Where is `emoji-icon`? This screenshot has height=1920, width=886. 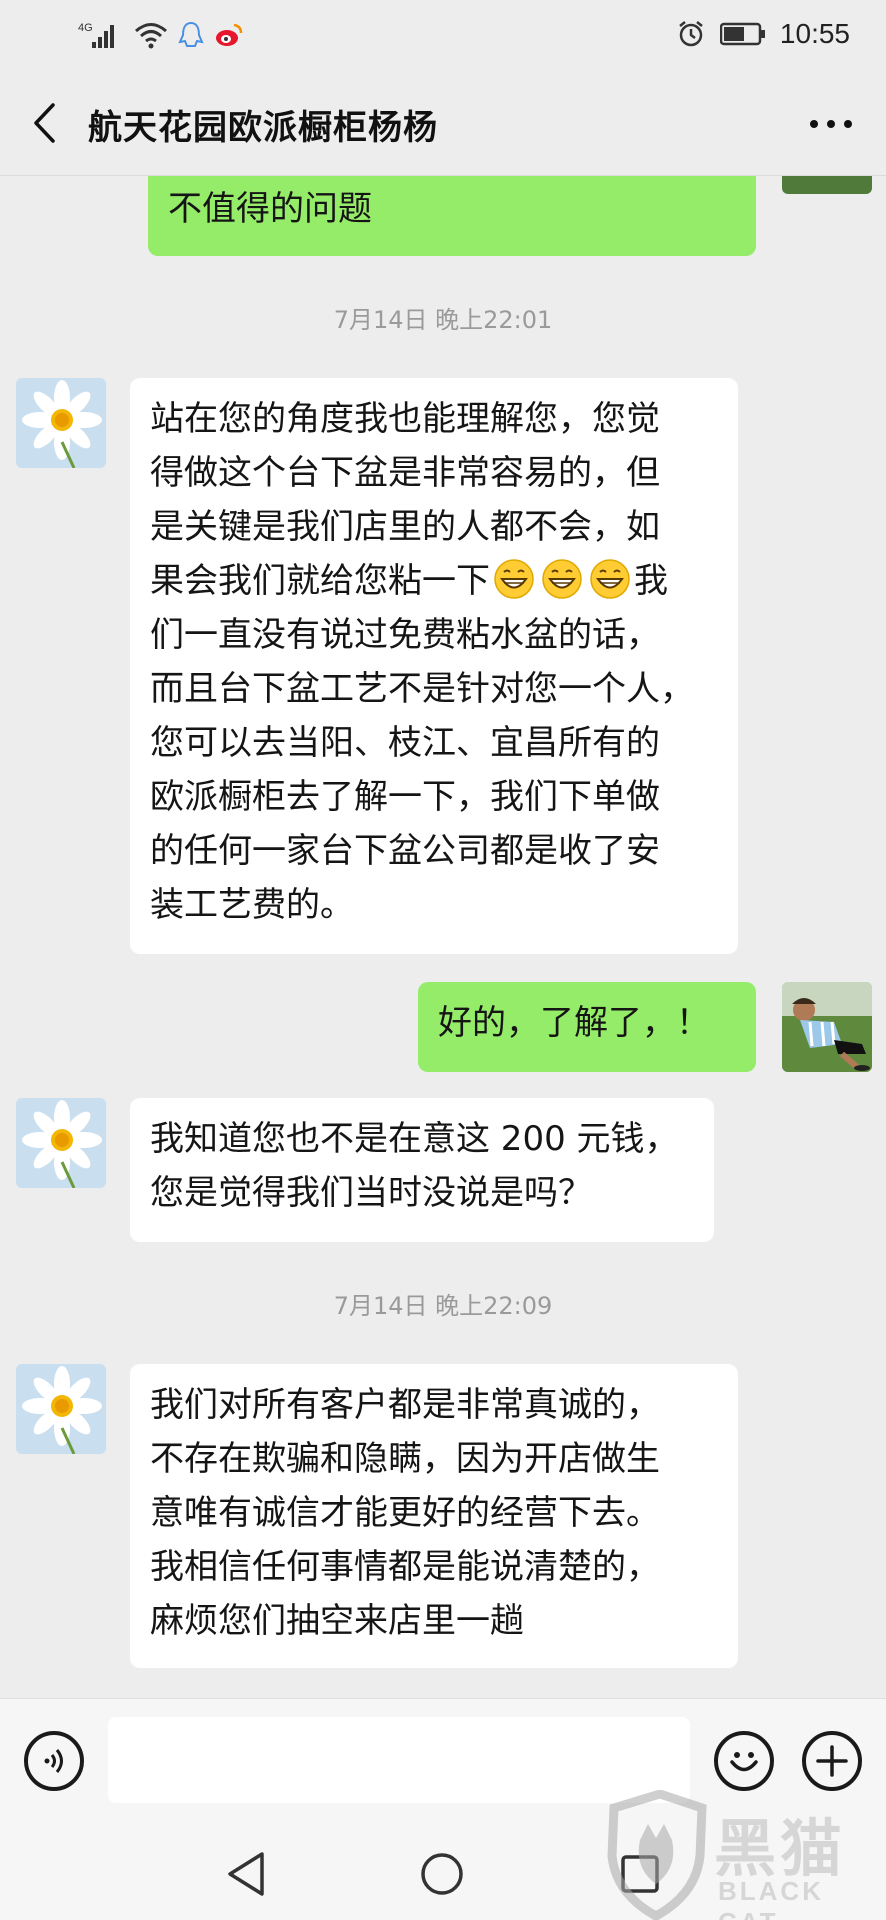 emoji-icon is located at coordinates (744, 1762).